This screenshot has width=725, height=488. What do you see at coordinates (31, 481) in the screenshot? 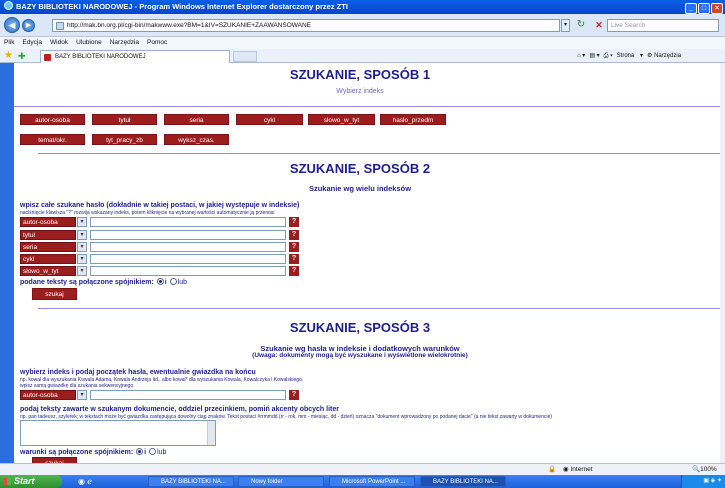
I see `start-button: Start` at bounding box center [31, 481].